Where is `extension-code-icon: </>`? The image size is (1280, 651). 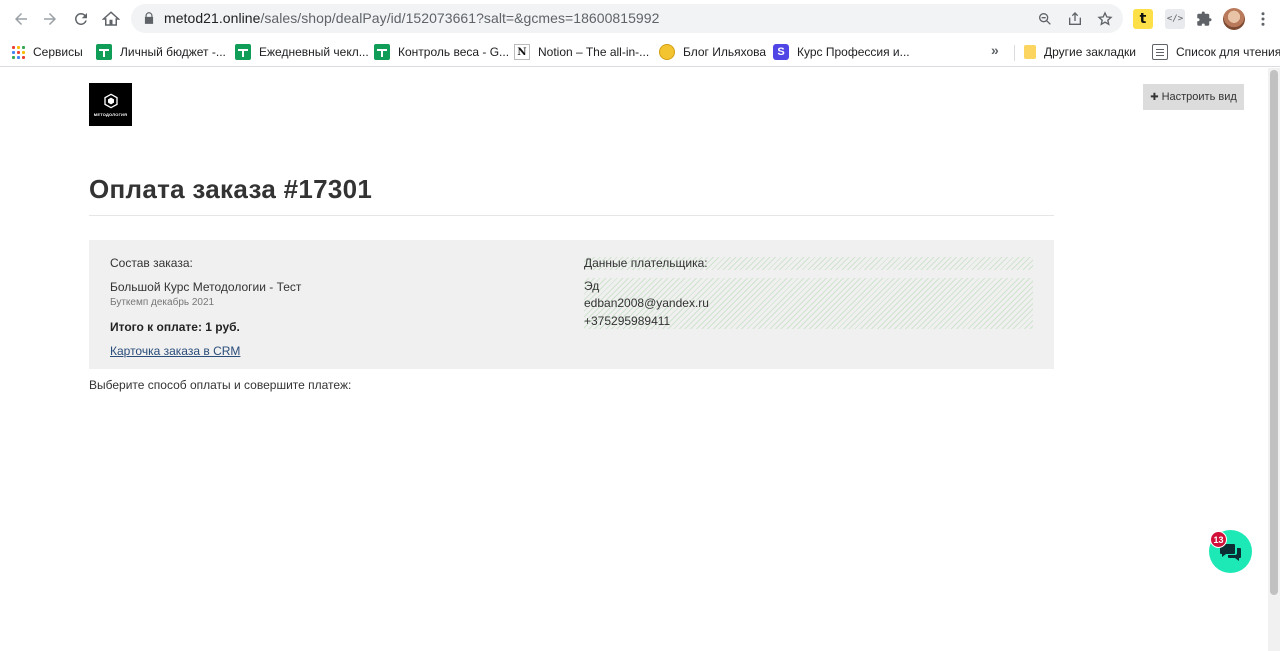
extension-code-icon: </> is located at coordinates (1175, 19).